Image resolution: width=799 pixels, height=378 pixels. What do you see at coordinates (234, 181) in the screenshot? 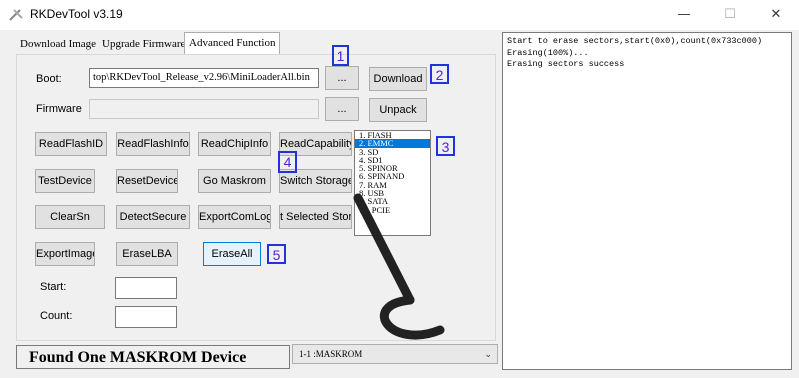
I see `go-maskrom-button: Go Maskrom` at bounding box center [234, 181].